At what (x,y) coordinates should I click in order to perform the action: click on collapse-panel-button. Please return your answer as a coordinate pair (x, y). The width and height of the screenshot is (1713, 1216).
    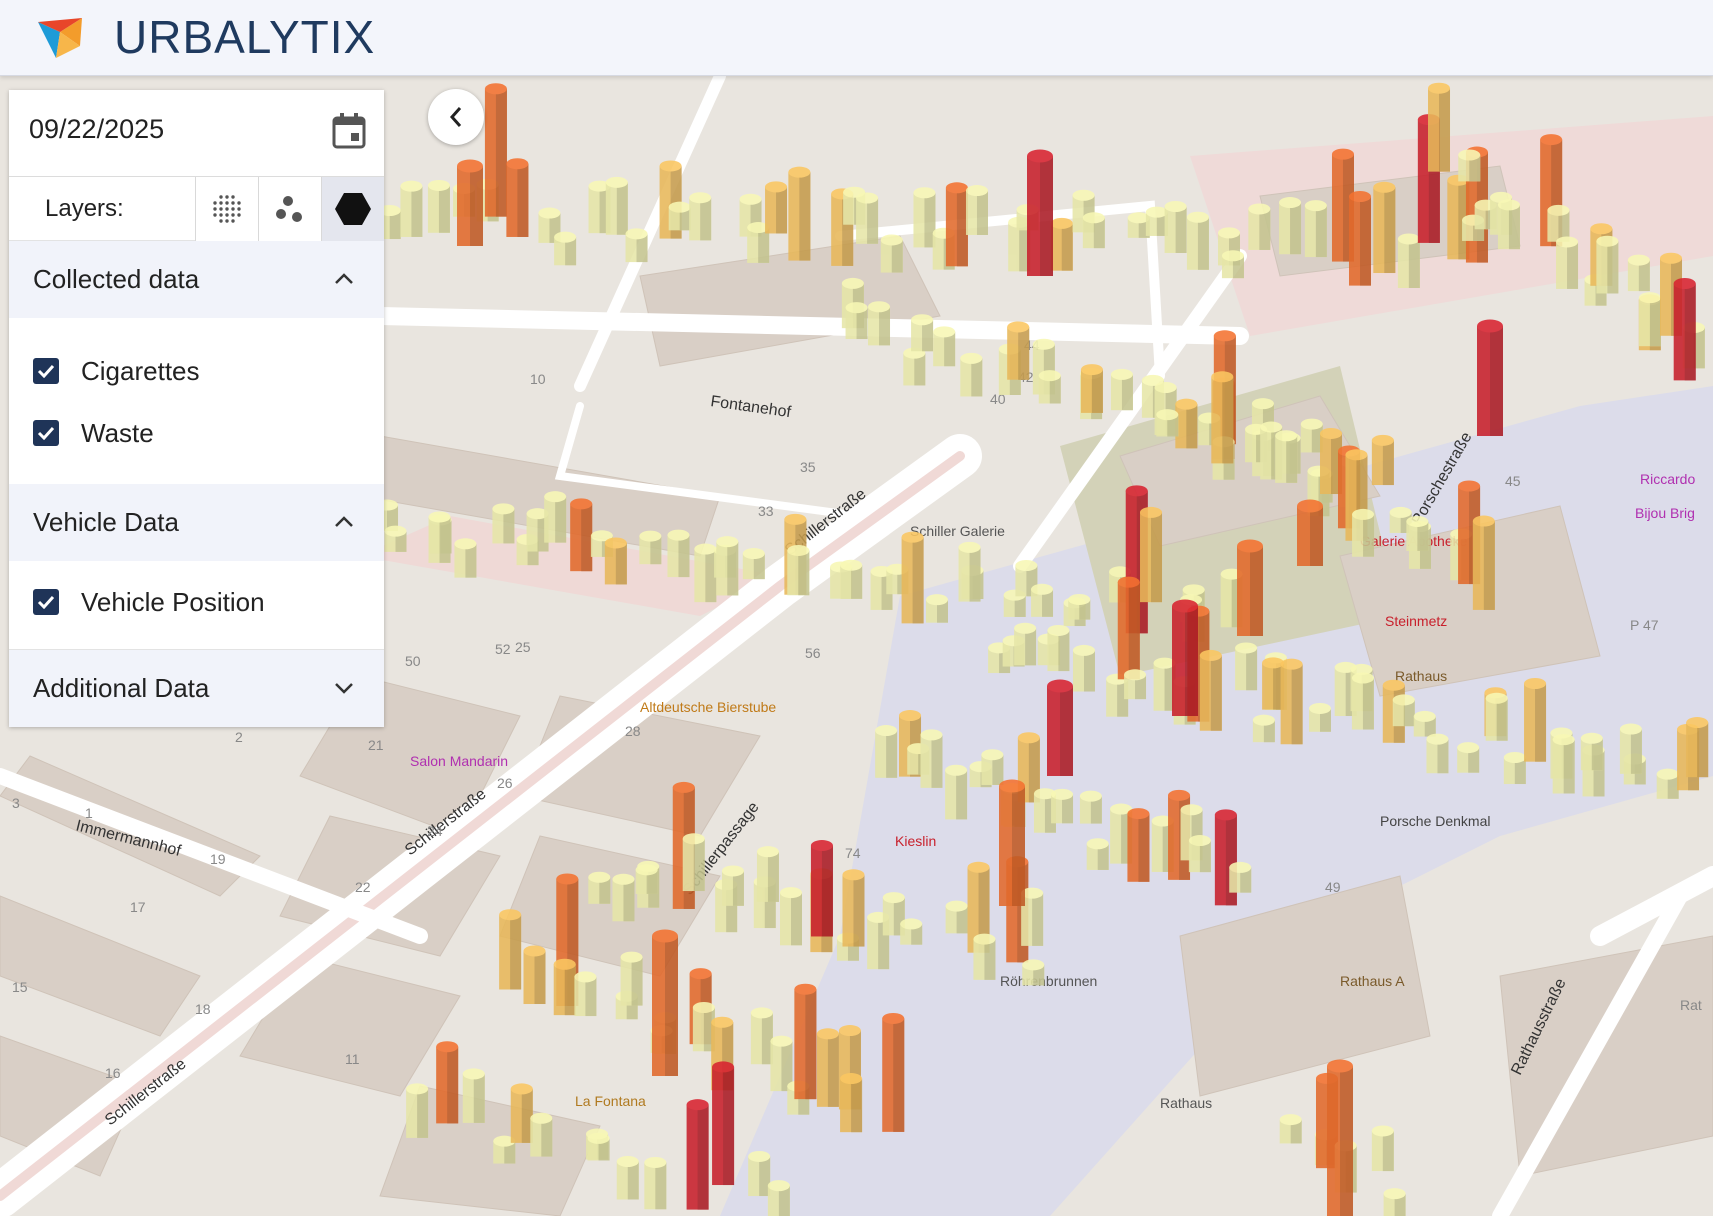
    Looking at the image, I should click on (456, 117).